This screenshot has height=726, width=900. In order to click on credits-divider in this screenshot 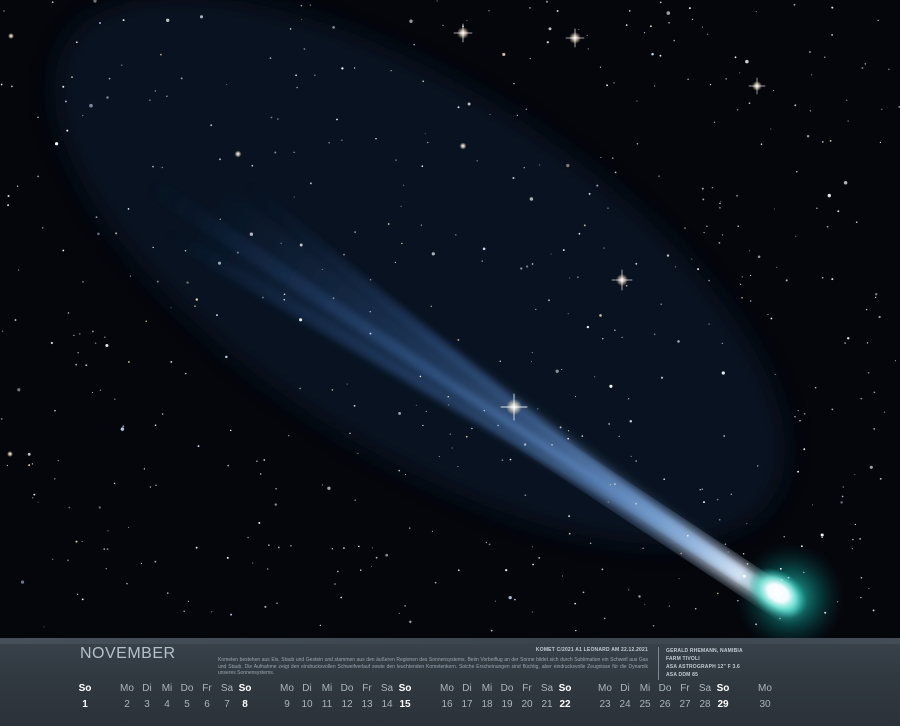, I will do `click(658, 663)`.